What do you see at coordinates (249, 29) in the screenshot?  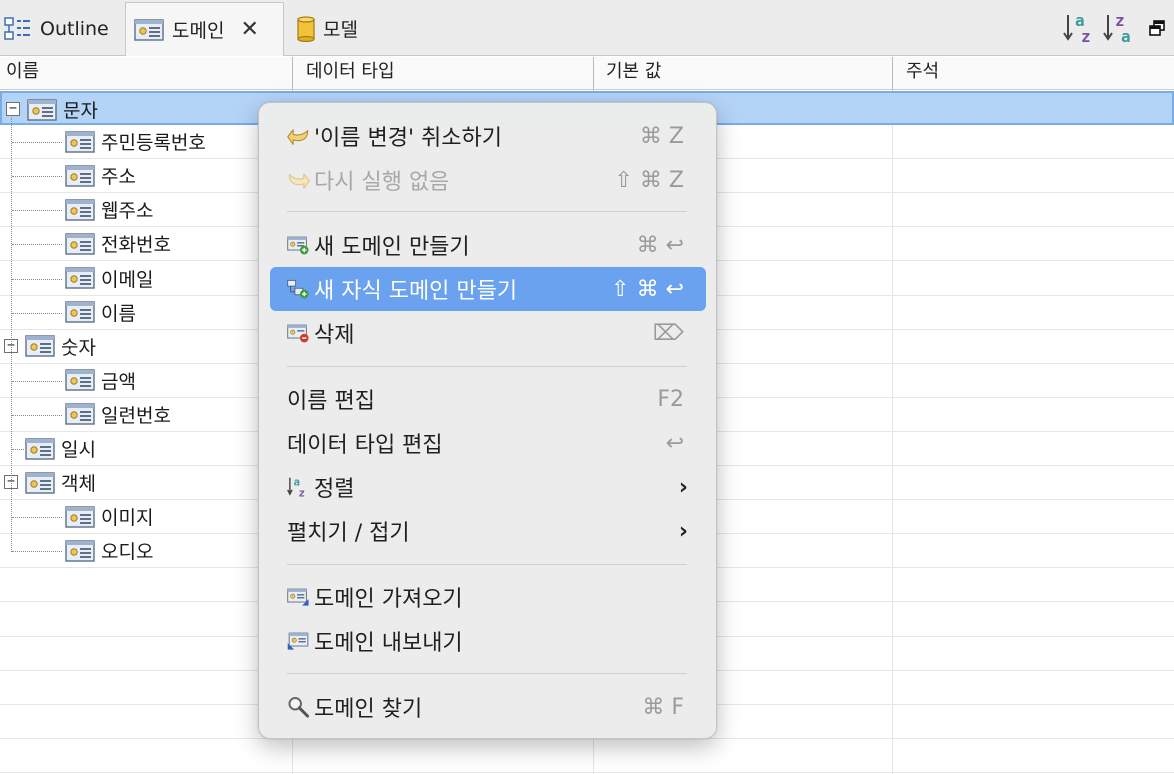 I see `close-icon: ✕` at bounding box center [249, 29].